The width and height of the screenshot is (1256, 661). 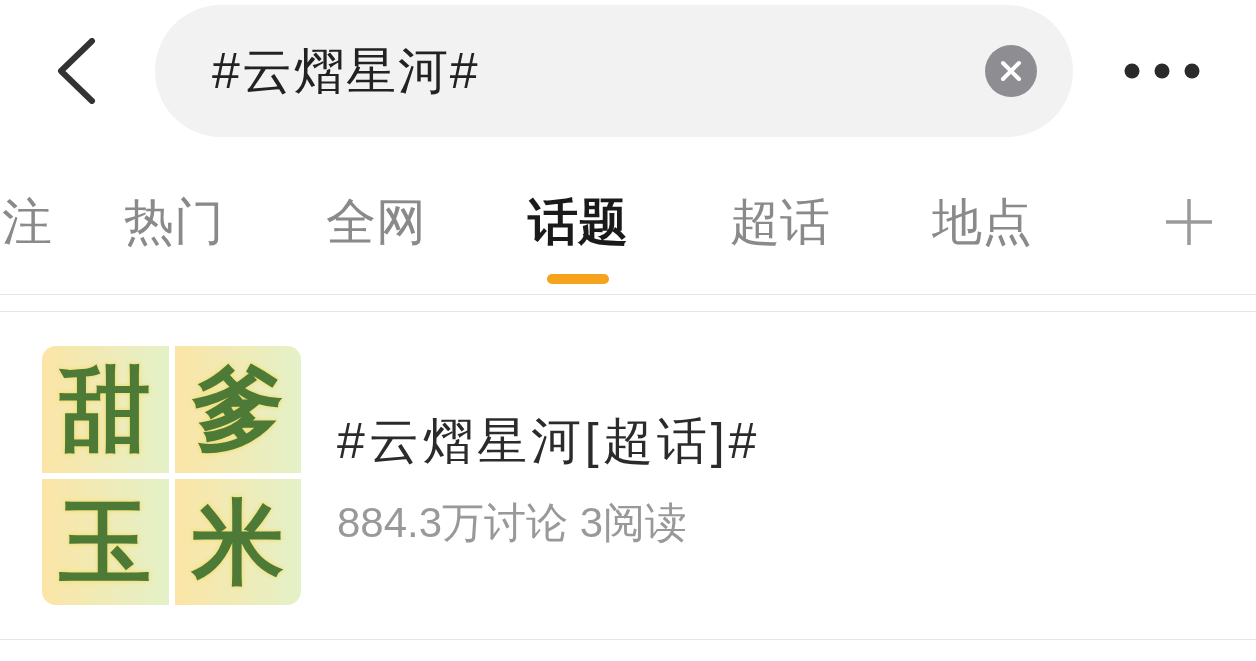 What do you see at coordinates (578, 279) in the screenshot?
I see `tab-indicator` at bounding box center [578, 279].